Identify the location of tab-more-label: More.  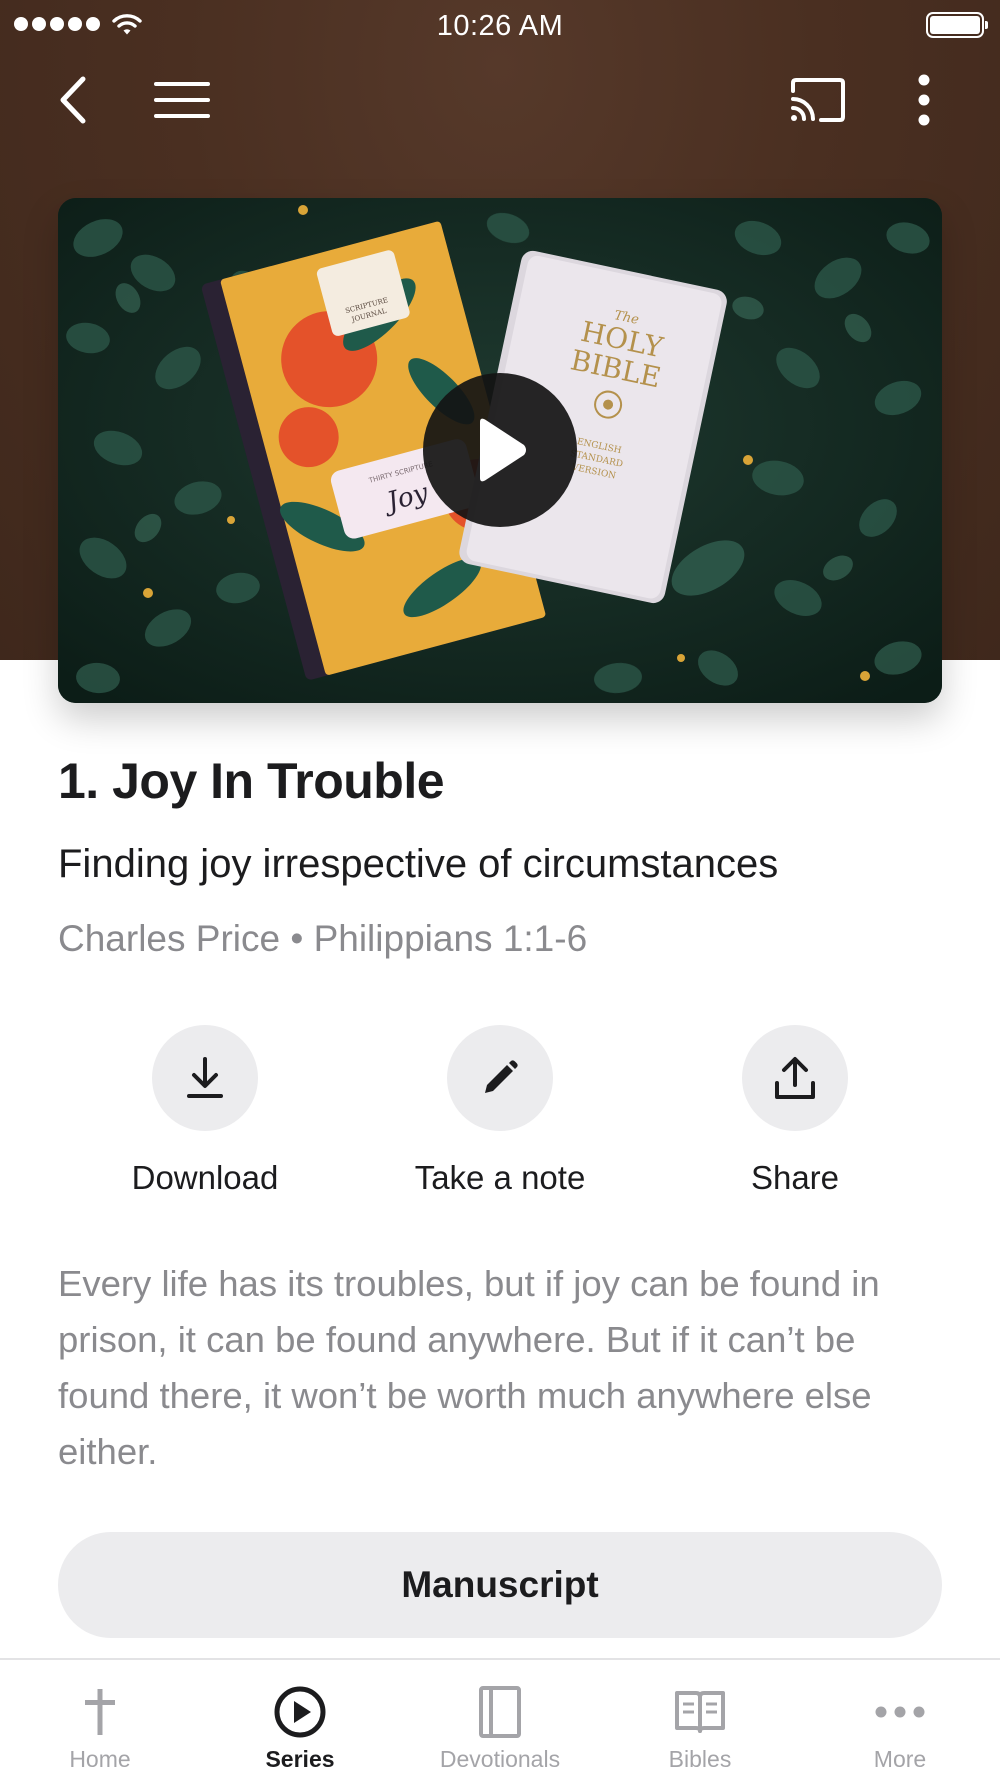
(900, 1759).